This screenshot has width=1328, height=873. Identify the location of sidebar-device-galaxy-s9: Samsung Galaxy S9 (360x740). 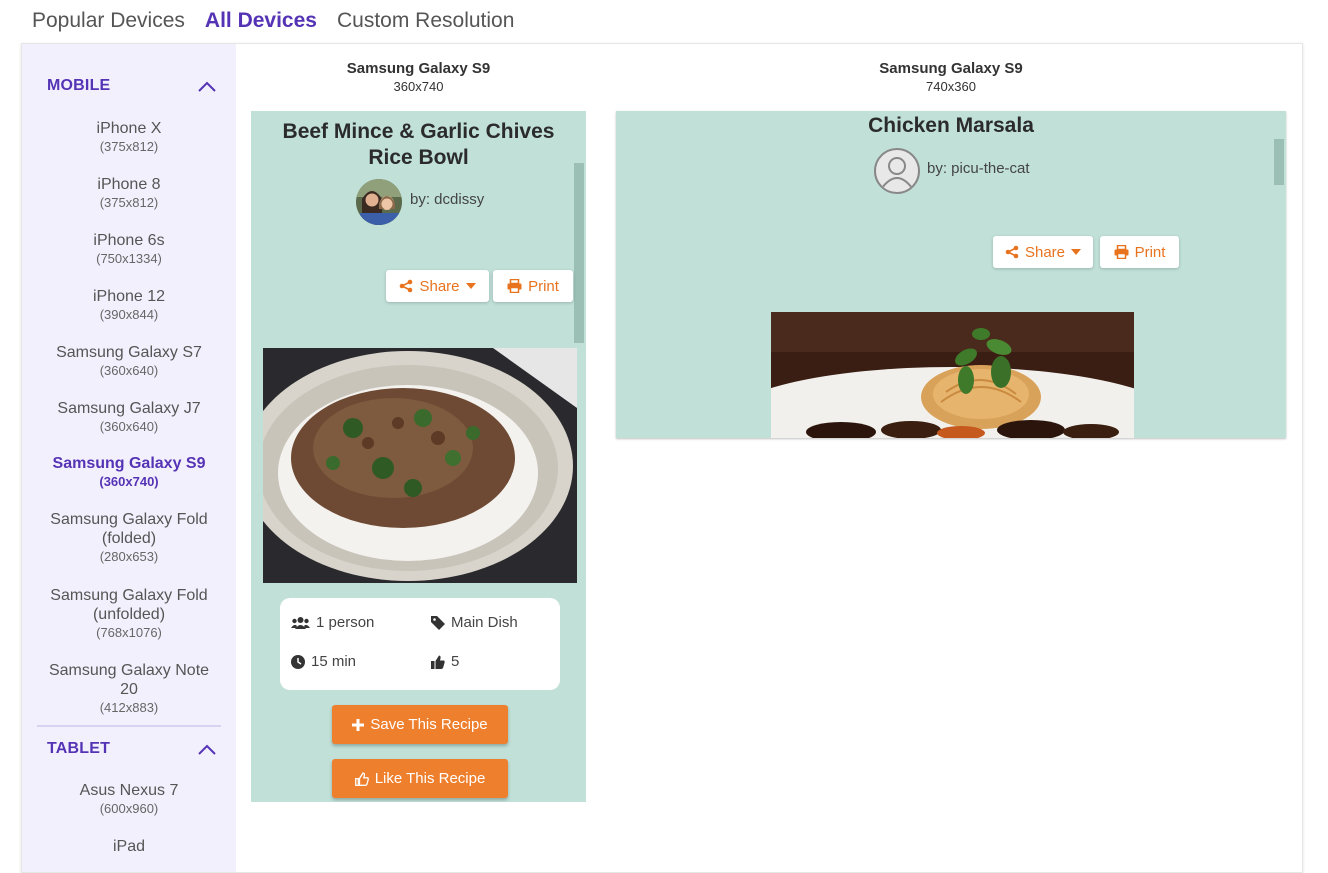
(129, 472).